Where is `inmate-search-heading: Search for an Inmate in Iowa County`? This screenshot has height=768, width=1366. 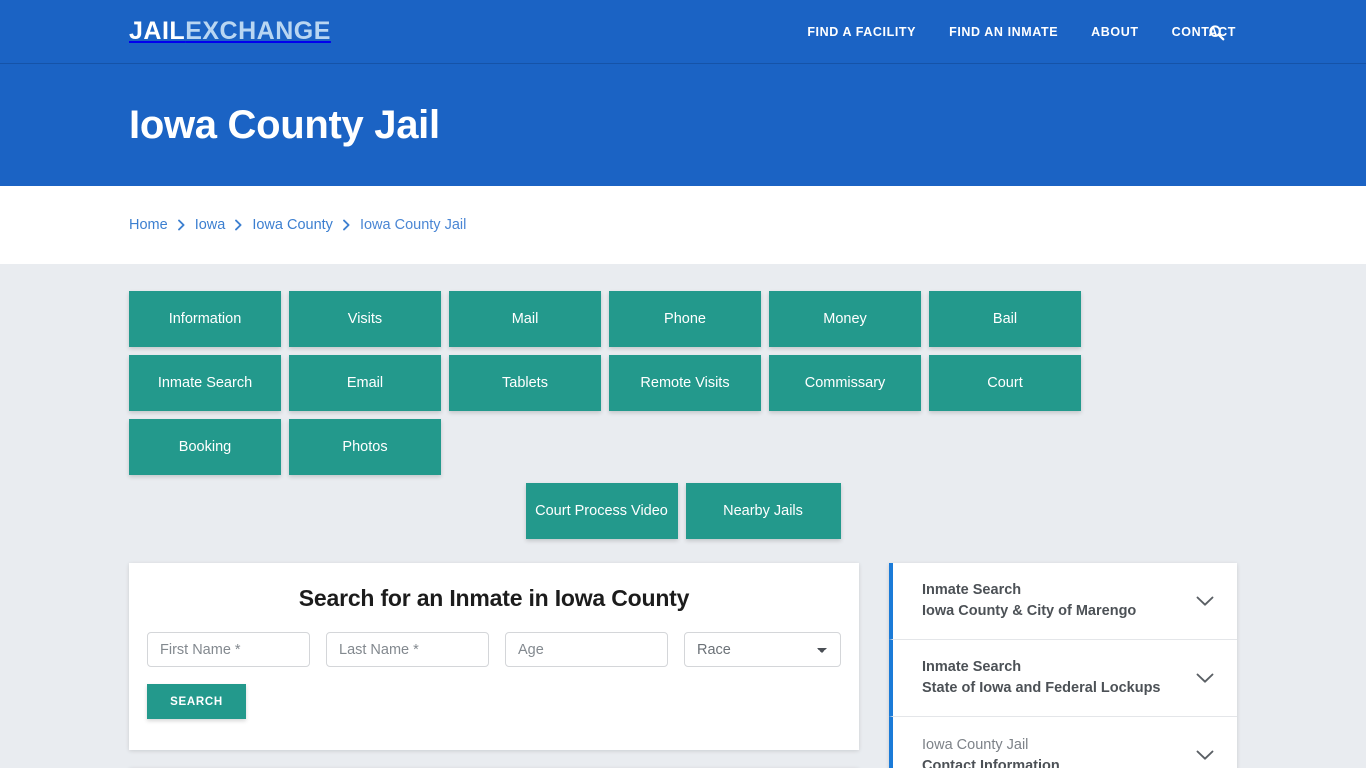
inmate-search-heading: Search for an Inmate in Iowa County is located at coordinates (494, 598).